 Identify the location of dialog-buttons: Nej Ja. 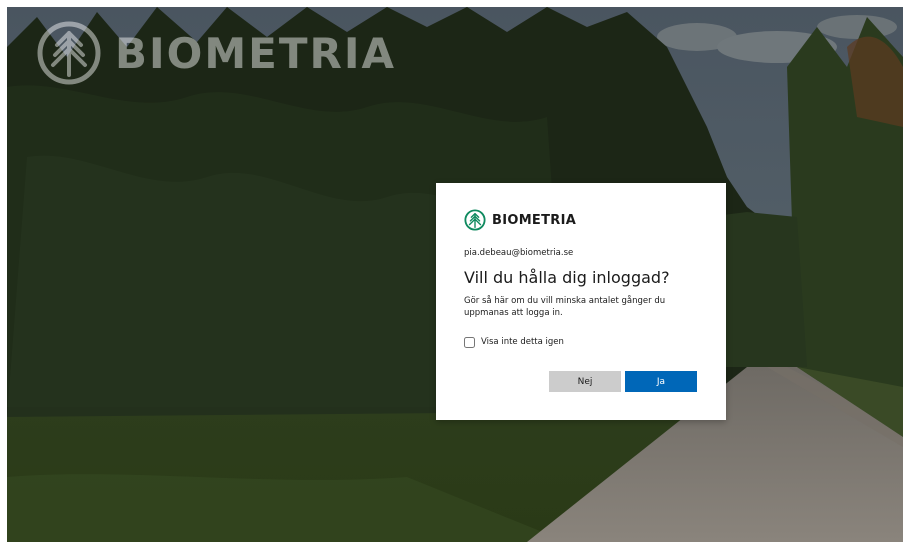
(623, 381).